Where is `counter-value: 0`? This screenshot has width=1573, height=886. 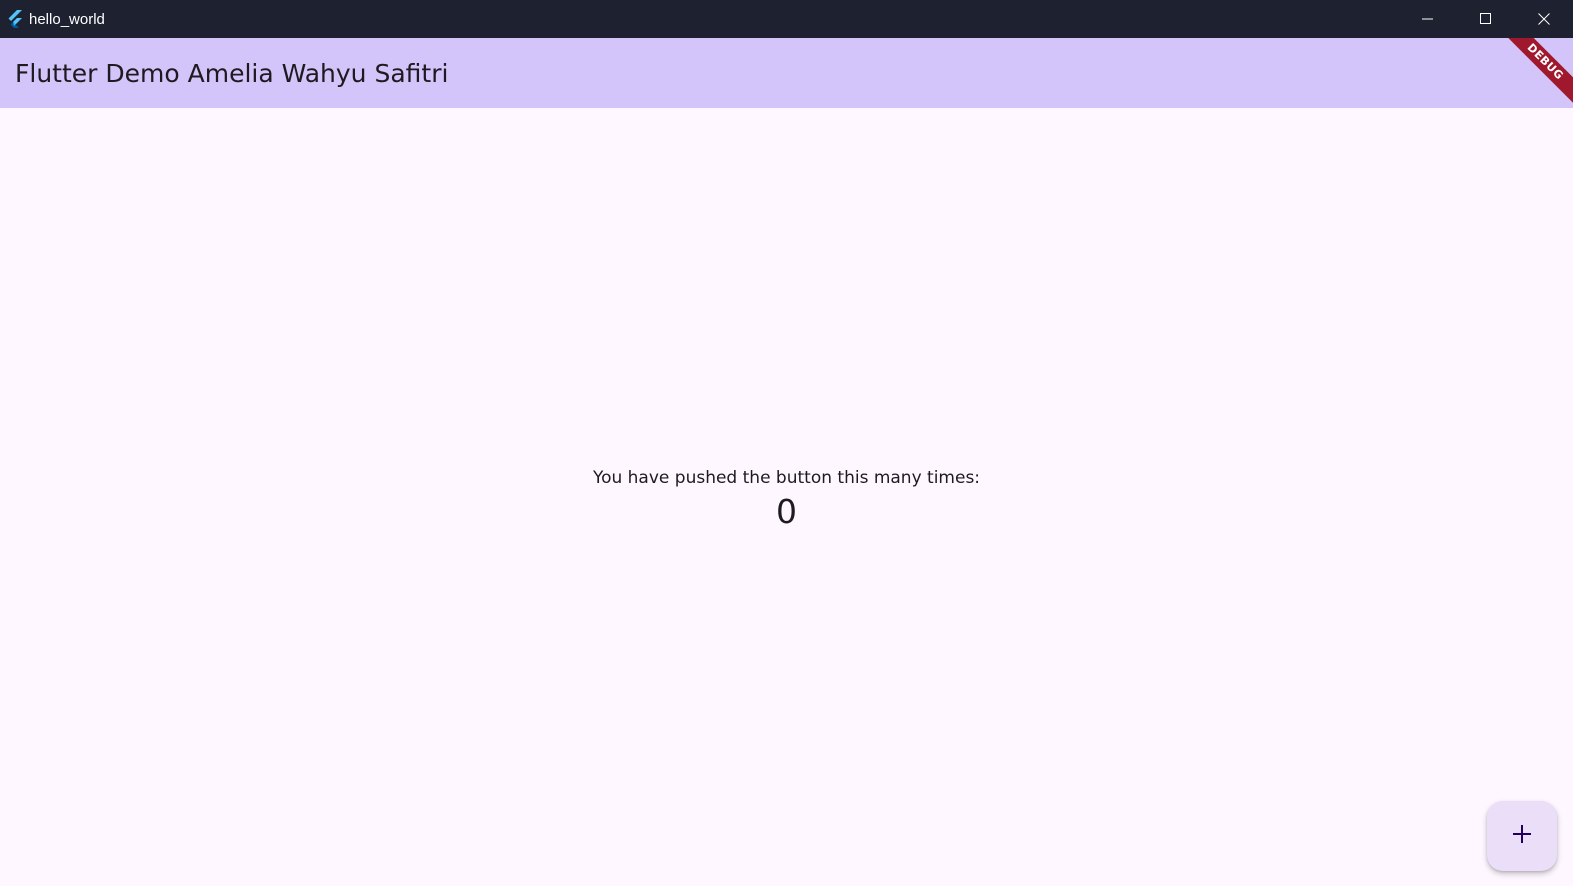
counter-value: 0 is located at coordinates (786, 511).